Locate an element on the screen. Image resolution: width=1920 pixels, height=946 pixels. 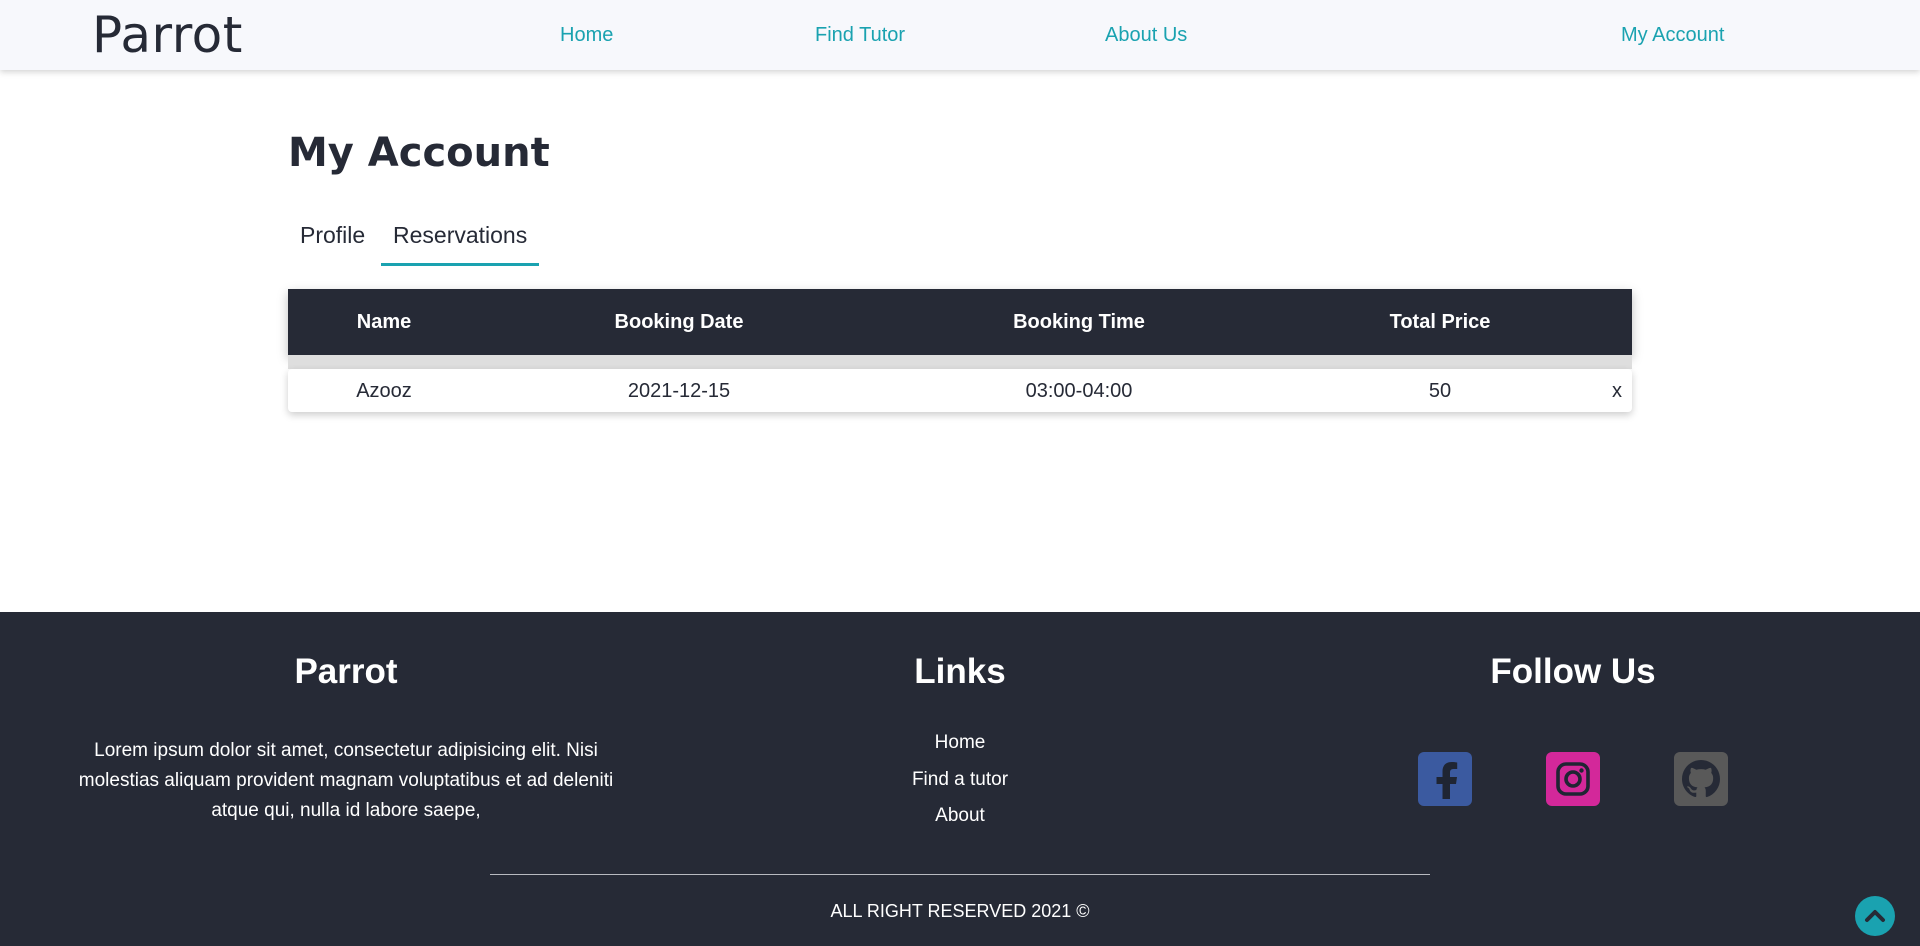
nav-link-about-us: About Us is located at coordinates (1146, 35).